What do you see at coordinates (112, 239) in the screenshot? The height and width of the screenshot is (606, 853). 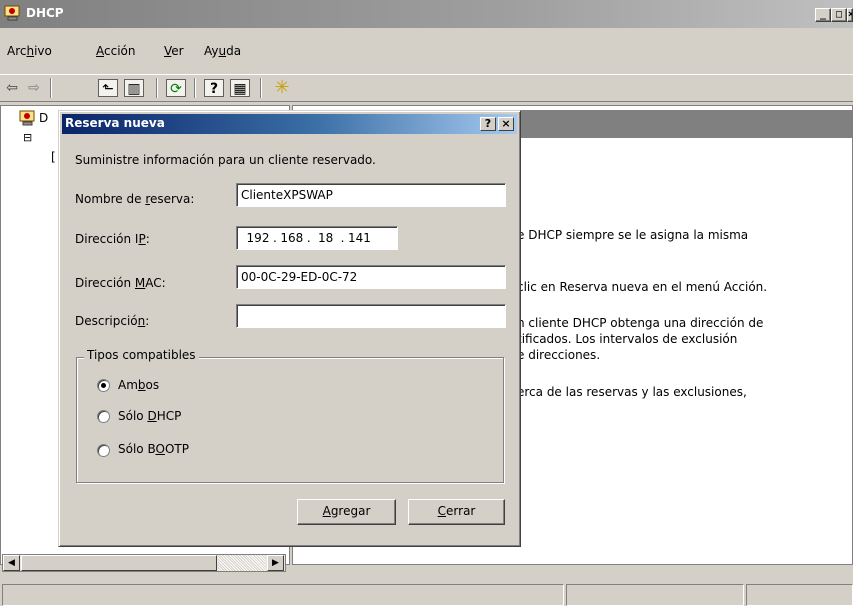 I see `ip-label: Dirección IP:` at bounding box center [112, 239].